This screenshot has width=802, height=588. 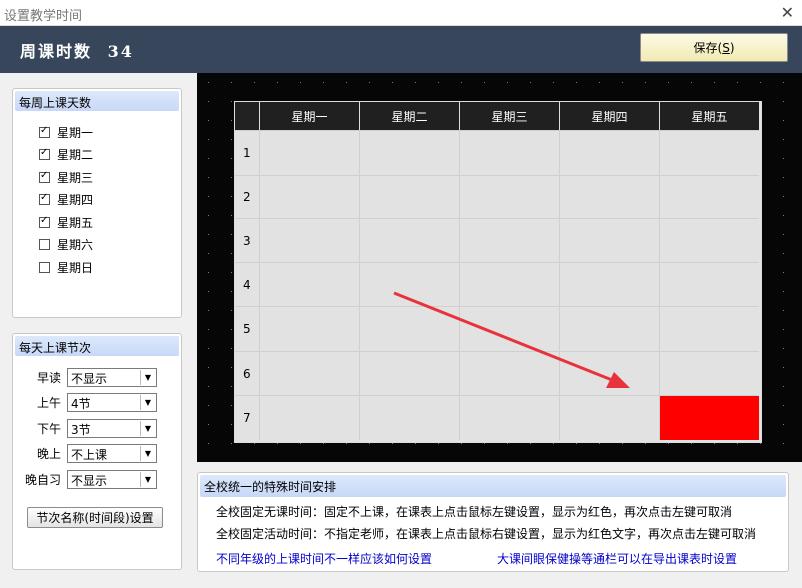 I want to click on grade-time-help-link: 不同年级的上课时间不一样应该如何设置, so click(x=324, y=558).